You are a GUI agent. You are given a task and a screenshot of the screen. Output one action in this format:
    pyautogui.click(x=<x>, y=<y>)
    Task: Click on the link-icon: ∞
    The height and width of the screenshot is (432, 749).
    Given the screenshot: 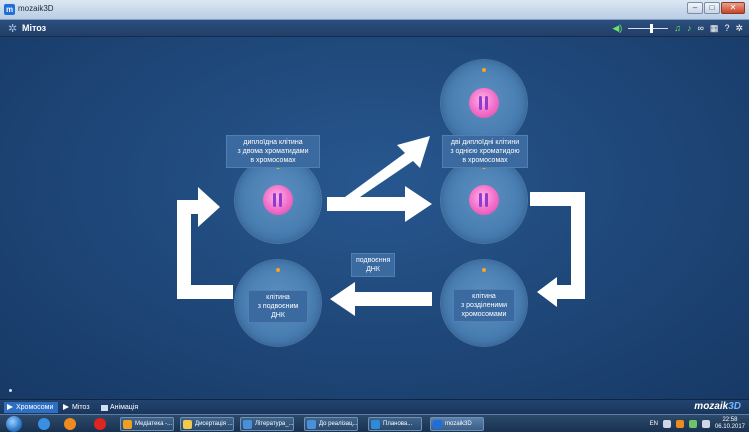 What is the action you would take?
    pyautogui.click(x=701, y=28)
    